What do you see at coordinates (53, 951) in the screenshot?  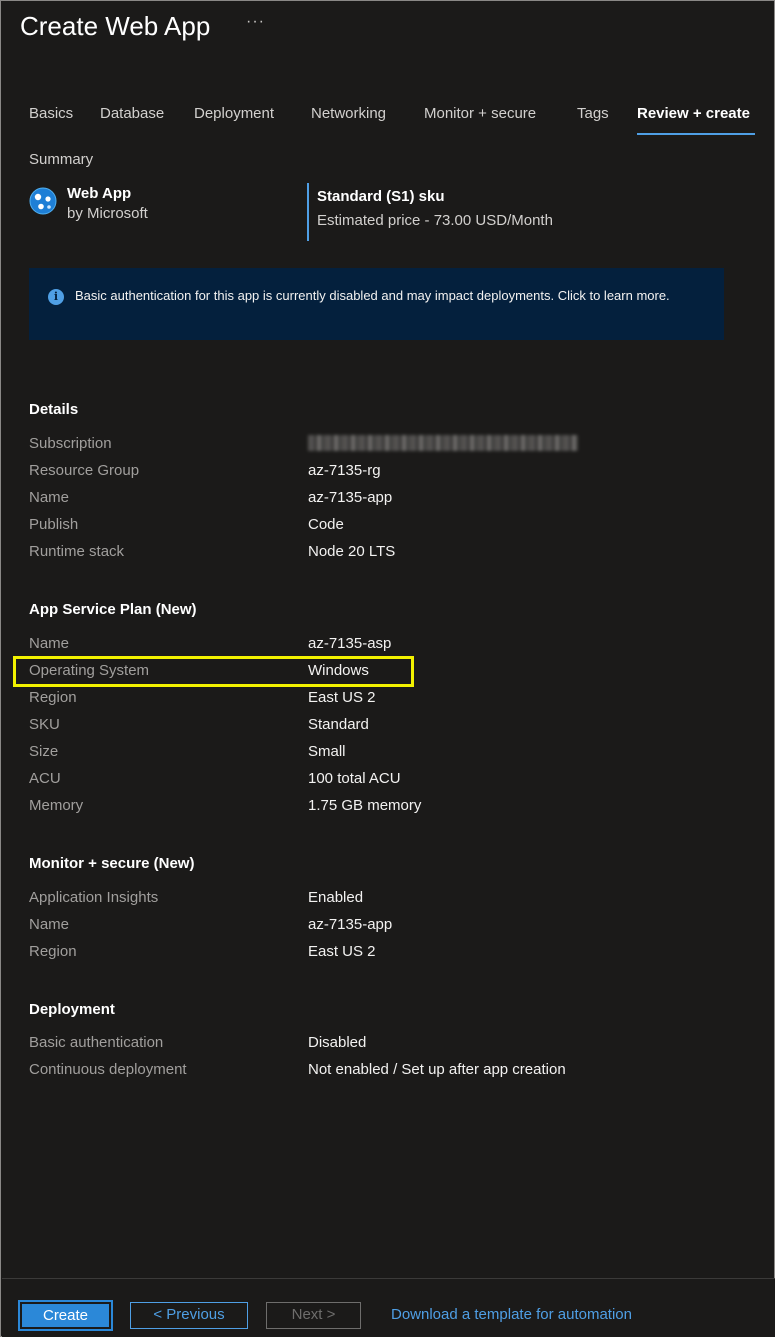 I see `monitor-region-label: Region` at bounding box center [53, 951].